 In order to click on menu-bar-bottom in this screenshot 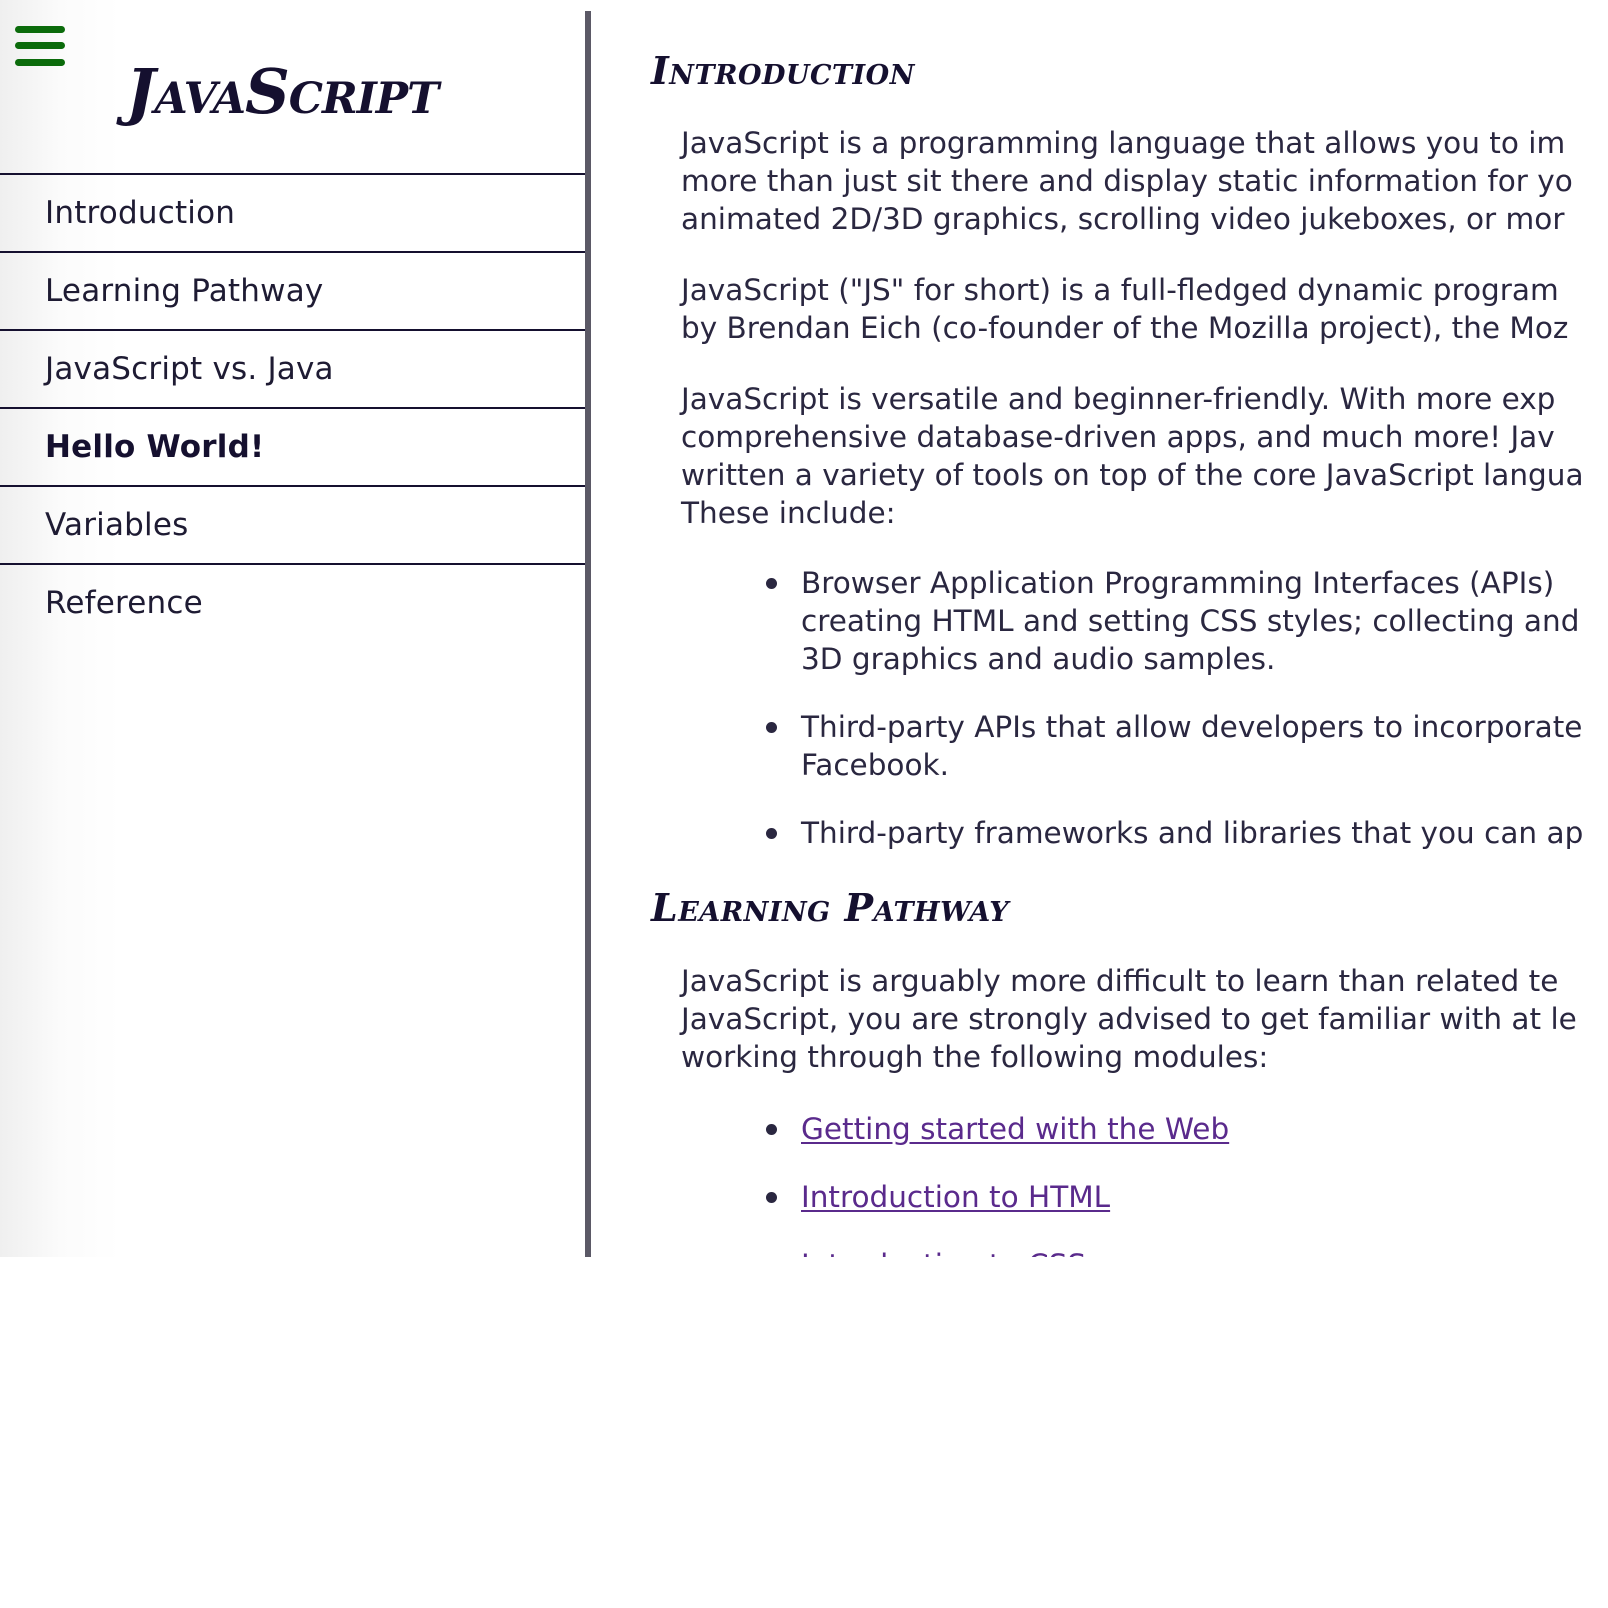, I will do `click(40, 62)`.